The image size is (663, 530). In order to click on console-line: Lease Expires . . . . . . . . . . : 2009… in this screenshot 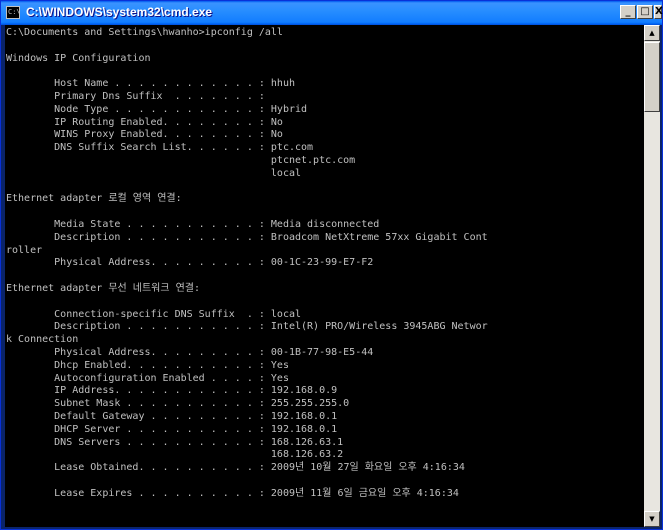, I will do `click(232, 493)`.